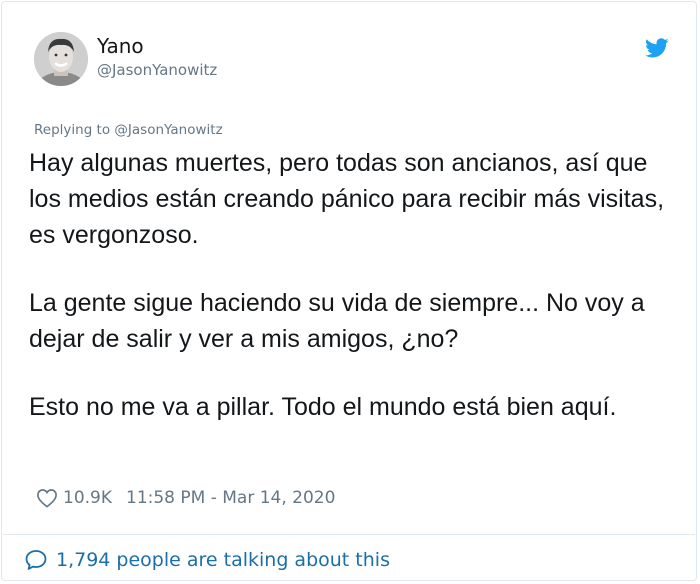  I want to click on speech-bubble-icon, so click(36, 560).